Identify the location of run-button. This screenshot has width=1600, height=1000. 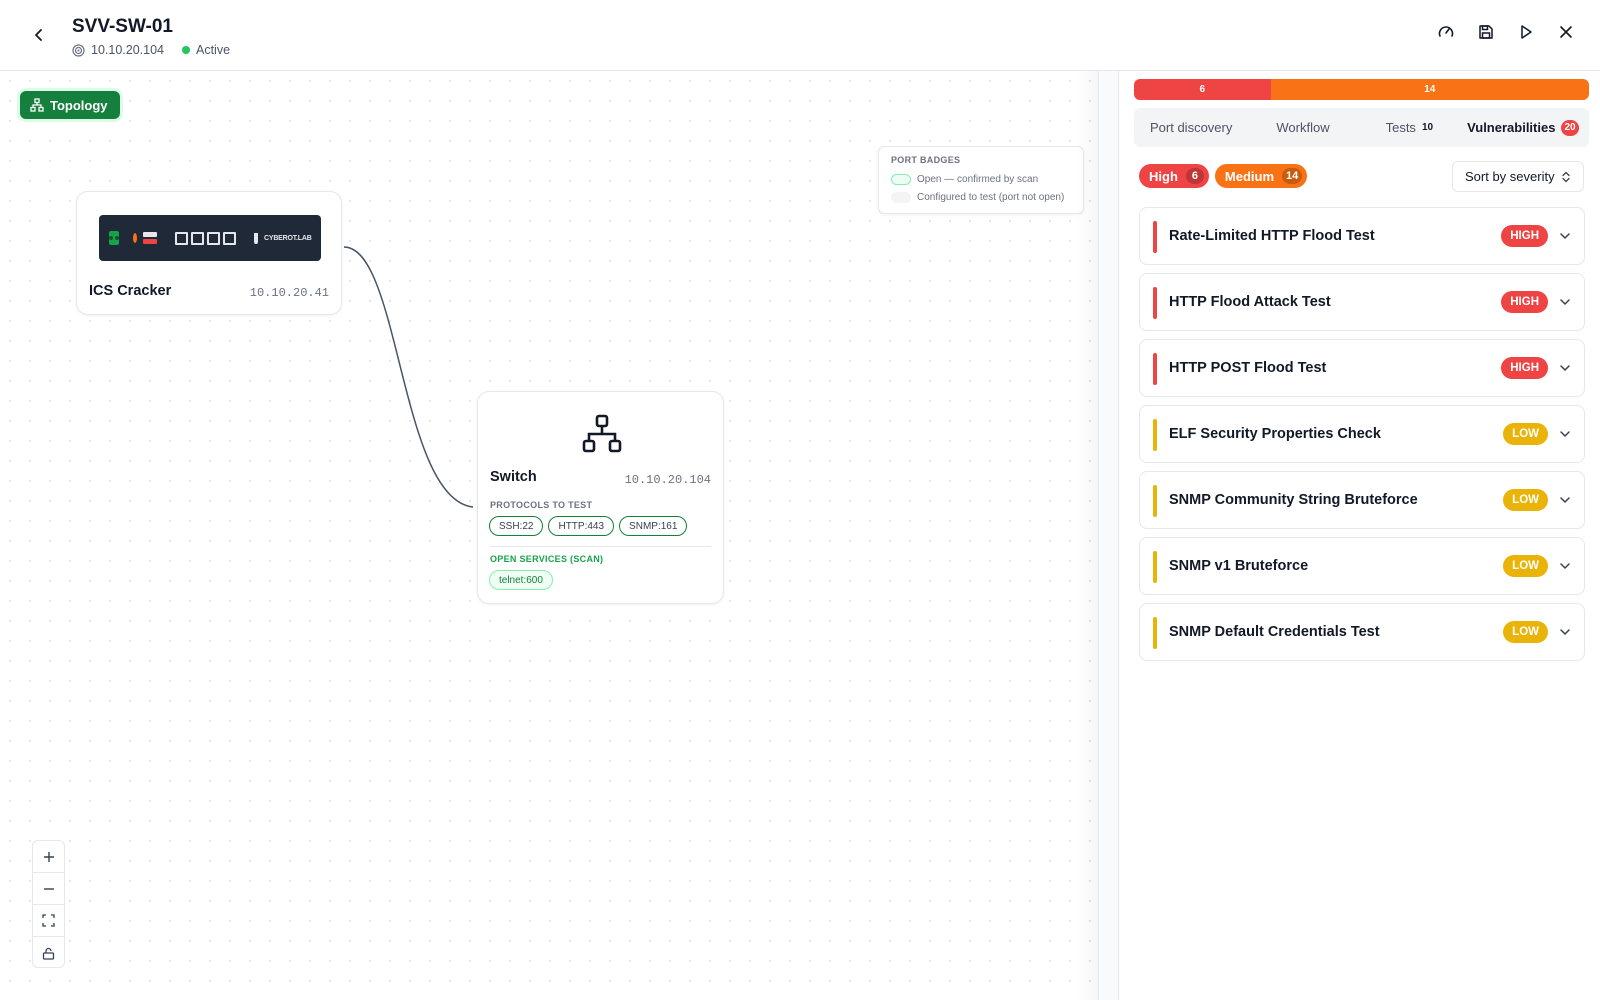
(1526, 32).